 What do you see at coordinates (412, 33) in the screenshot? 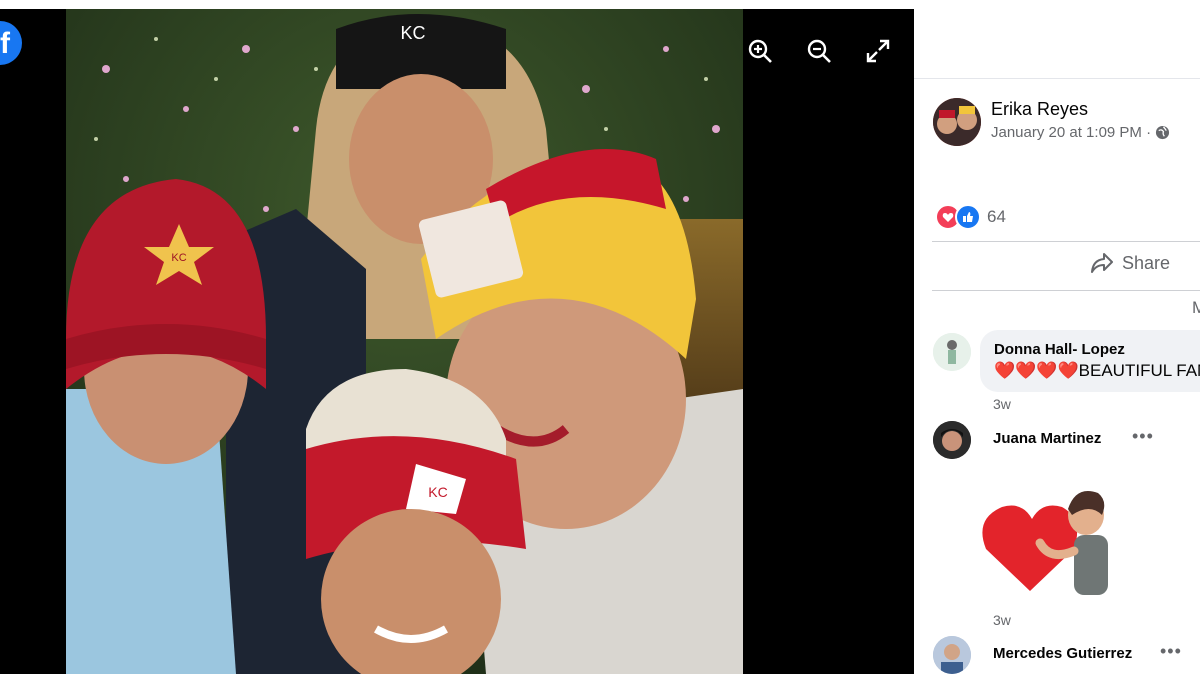
I see `teen-hat-label: KC` at bounding box center [412, 33].